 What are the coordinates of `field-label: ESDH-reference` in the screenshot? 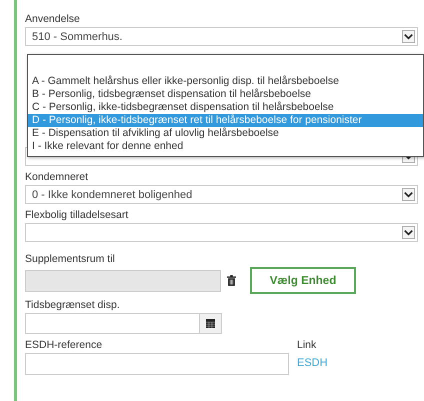 It's located at (63, 345).